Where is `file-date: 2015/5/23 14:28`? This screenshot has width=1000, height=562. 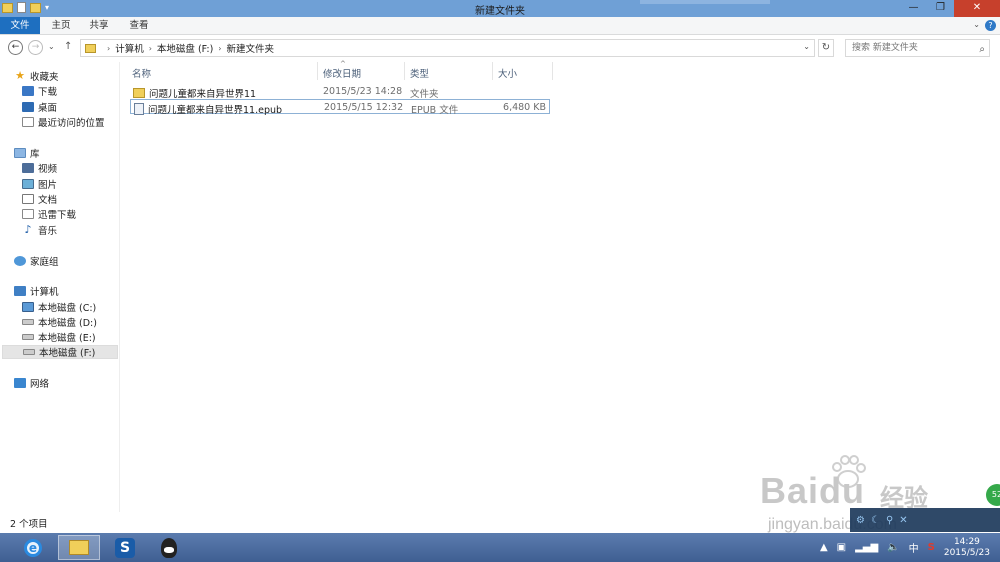
file-date: 2015/5/23 14:28 is located at coordinates (363, 91).